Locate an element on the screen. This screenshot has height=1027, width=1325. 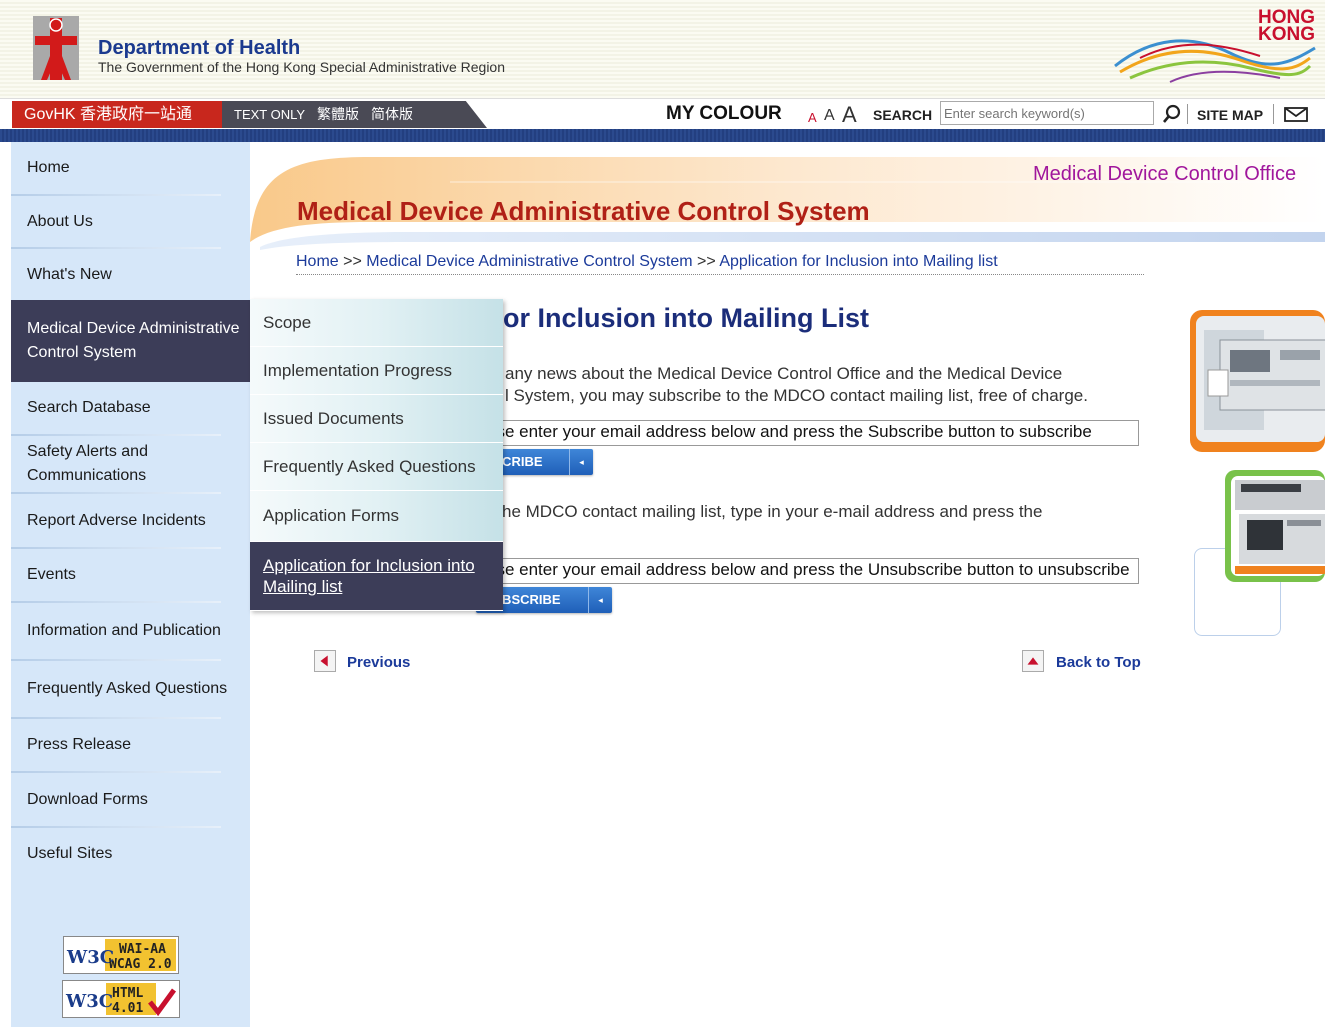
traditional-chinese-link: 繁體版 is located at coordinates (338, 114).